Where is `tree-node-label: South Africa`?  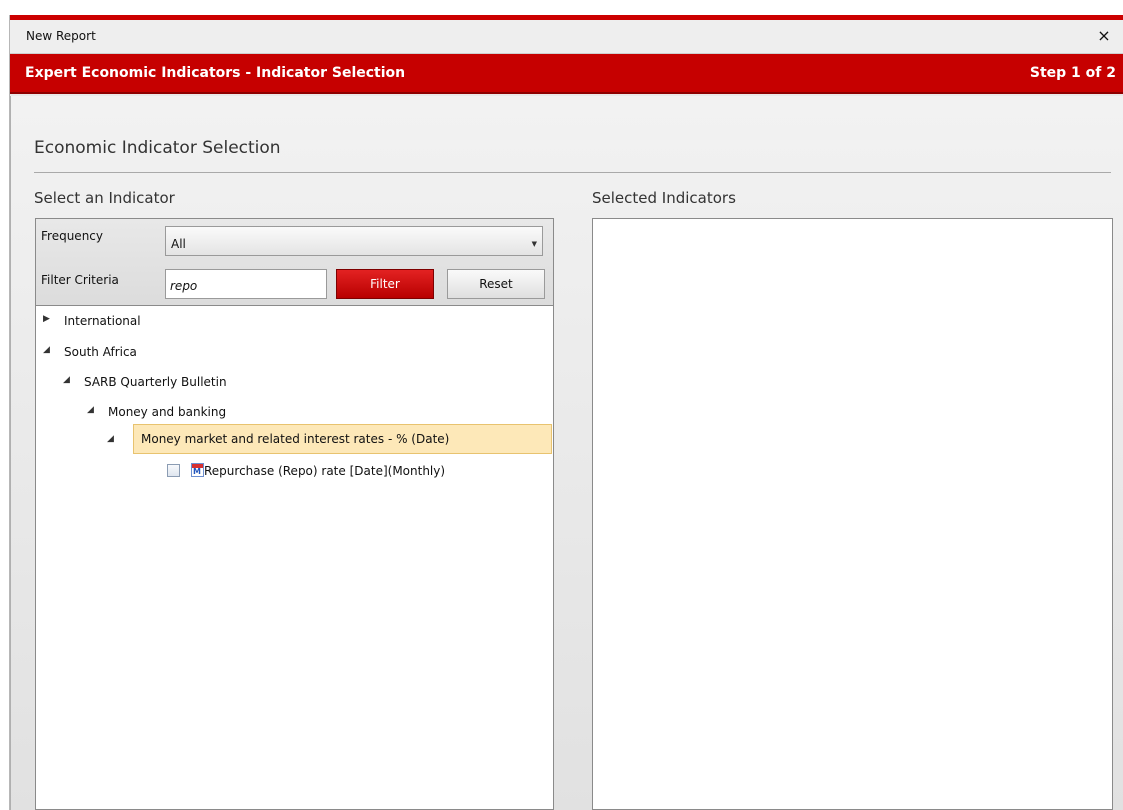 tree-node-label: South Africa is located at coordinates (100, 352).